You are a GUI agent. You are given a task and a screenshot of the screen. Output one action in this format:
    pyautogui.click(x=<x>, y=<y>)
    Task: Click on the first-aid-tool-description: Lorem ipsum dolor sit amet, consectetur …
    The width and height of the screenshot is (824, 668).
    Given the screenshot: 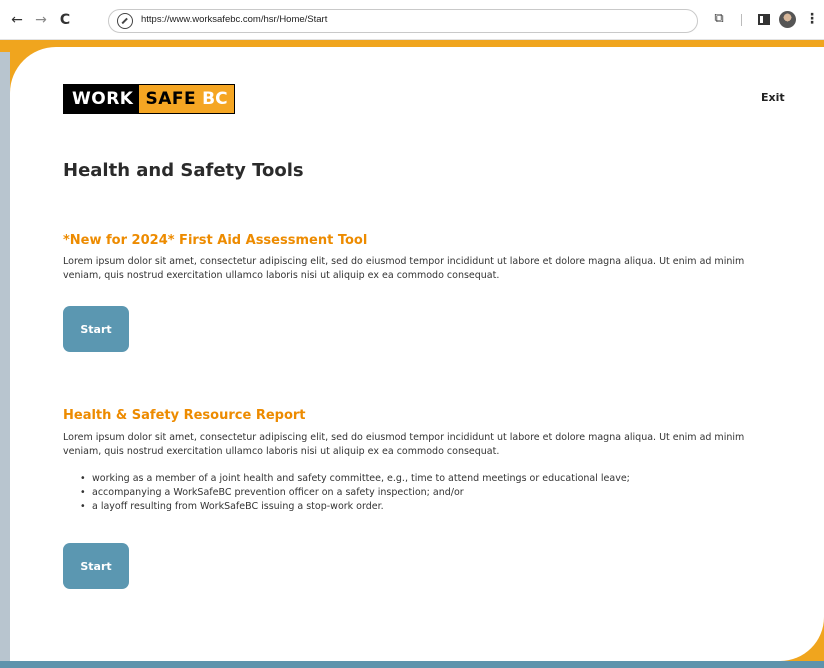 What is the action you would take?
    pyautogui.click(x=404, y=268)
    